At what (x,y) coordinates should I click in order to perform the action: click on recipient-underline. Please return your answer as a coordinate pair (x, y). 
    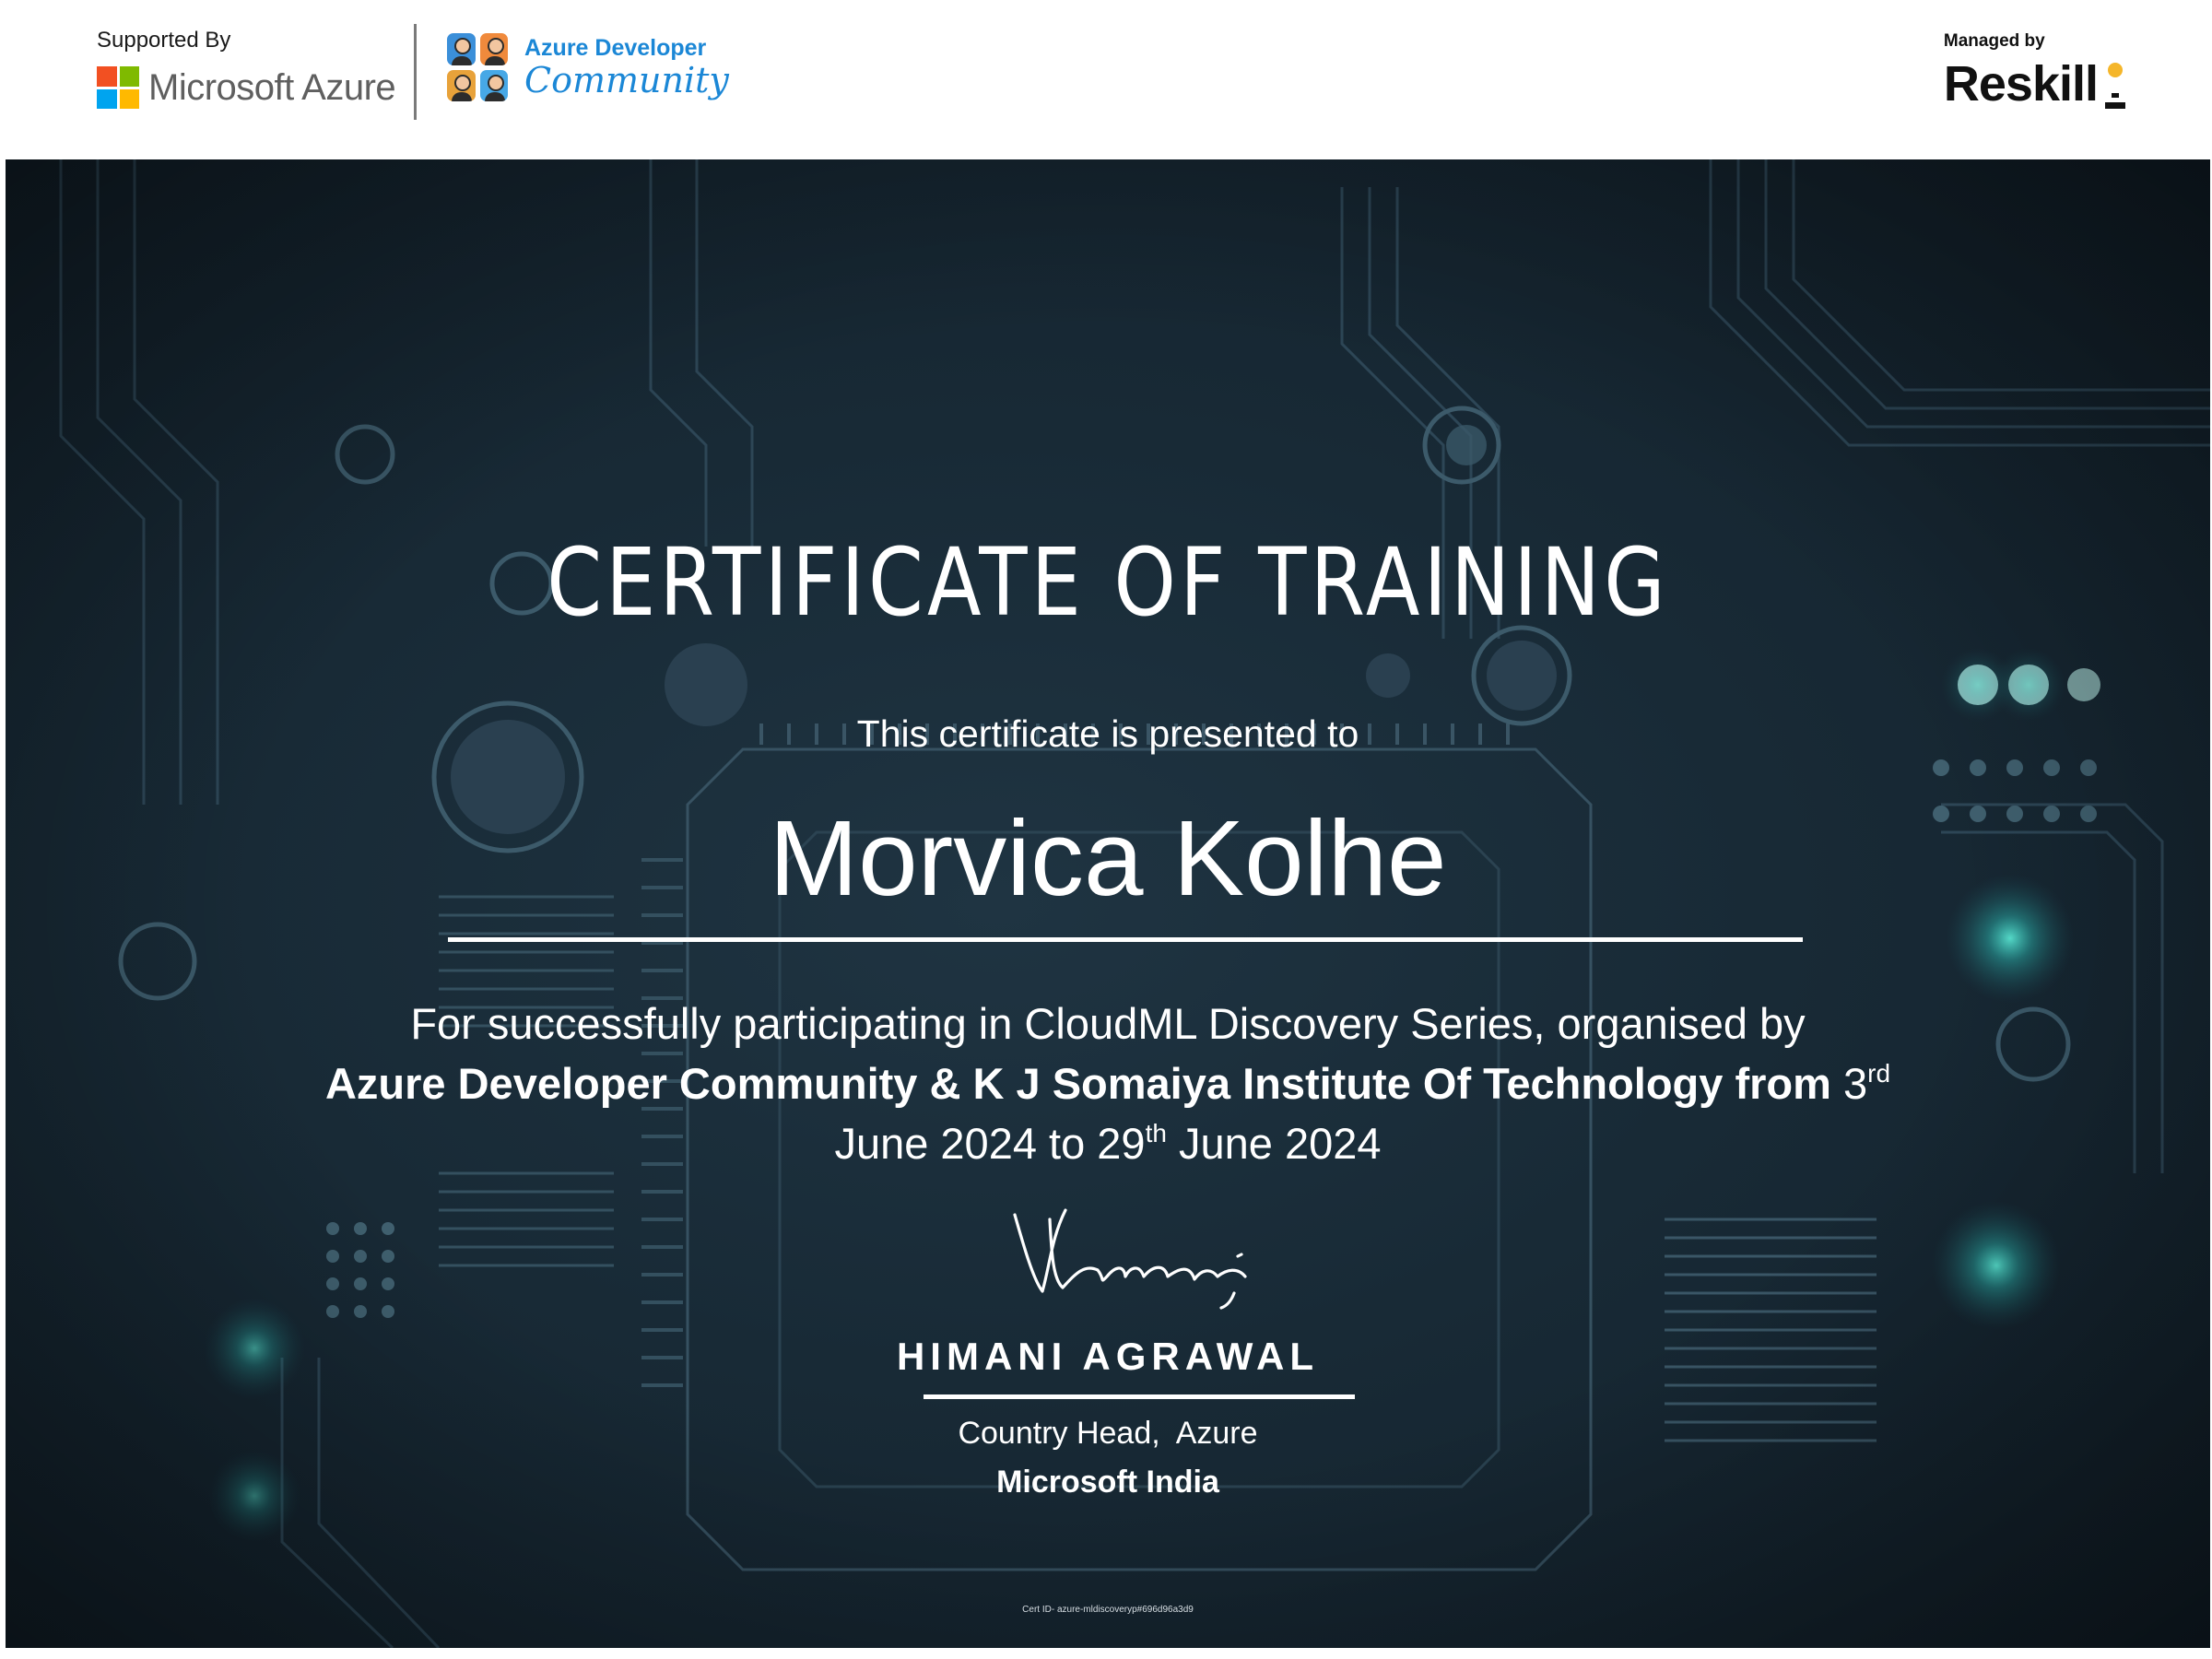
    Looking at the image, I should click on (1125, 939).